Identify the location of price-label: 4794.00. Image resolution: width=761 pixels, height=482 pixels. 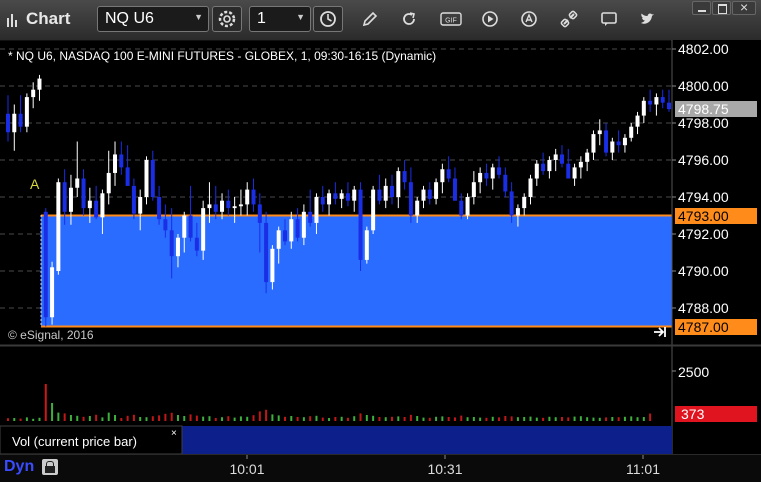
(703, 197).